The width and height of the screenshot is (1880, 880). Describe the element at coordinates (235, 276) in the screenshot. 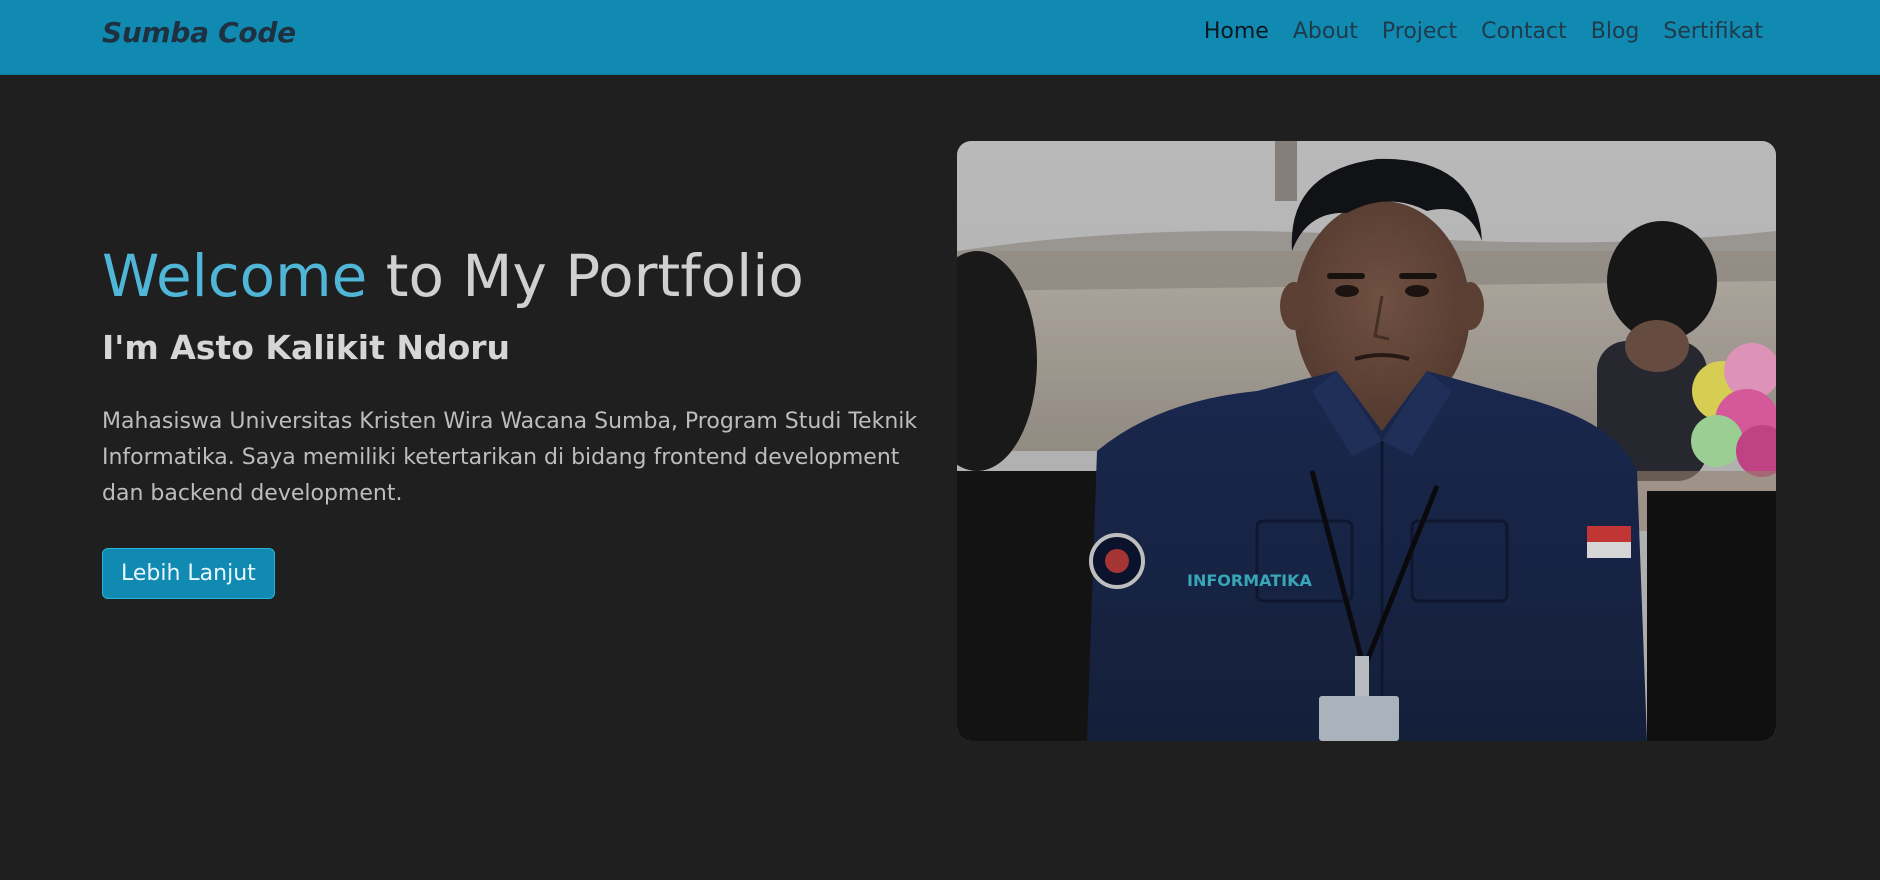

I see `hero-title-accent: Welcome` at that location.